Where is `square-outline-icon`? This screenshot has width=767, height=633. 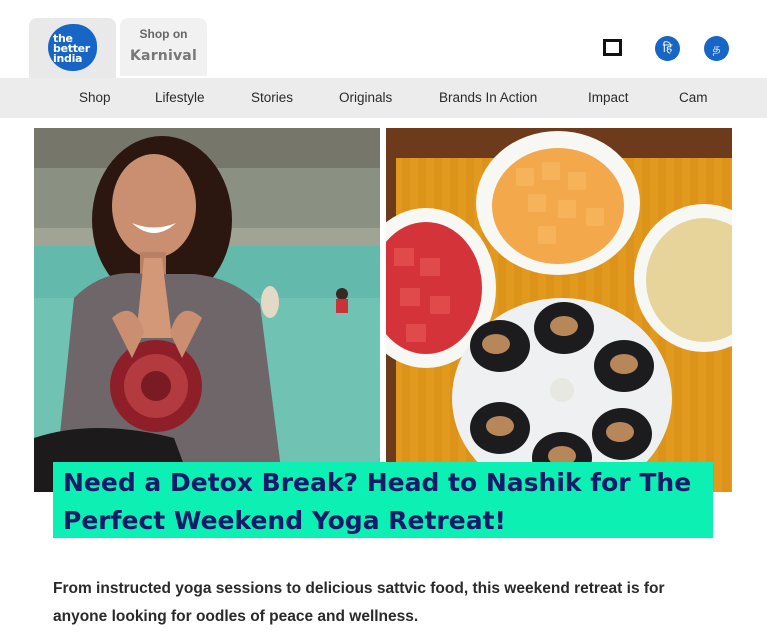
square-outline-icon is located at coordinates (612, 47).